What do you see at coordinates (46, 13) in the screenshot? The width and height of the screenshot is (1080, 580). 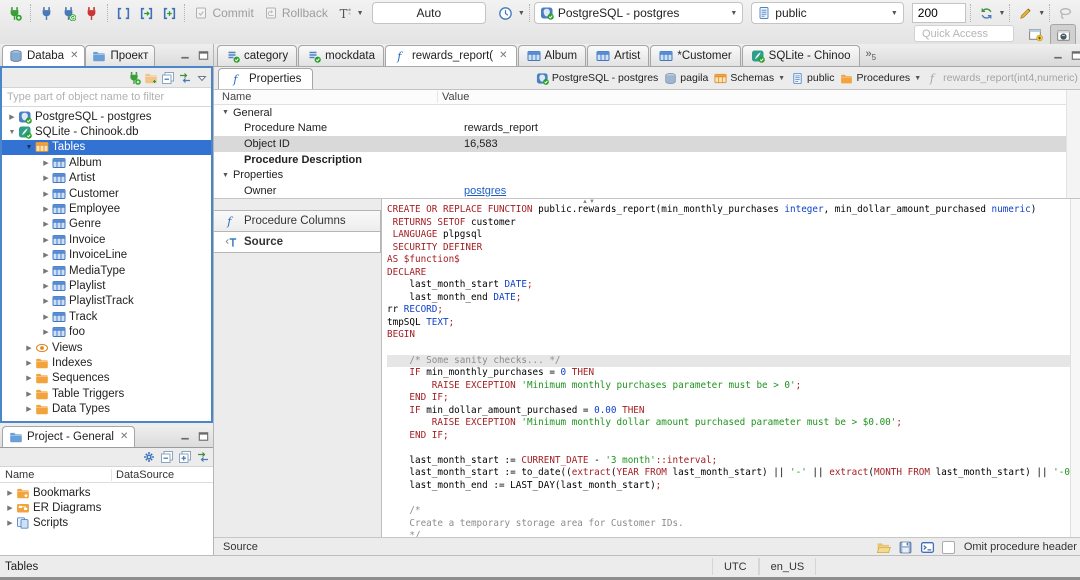 I see `connect-button` at bounding box center [46, 13].